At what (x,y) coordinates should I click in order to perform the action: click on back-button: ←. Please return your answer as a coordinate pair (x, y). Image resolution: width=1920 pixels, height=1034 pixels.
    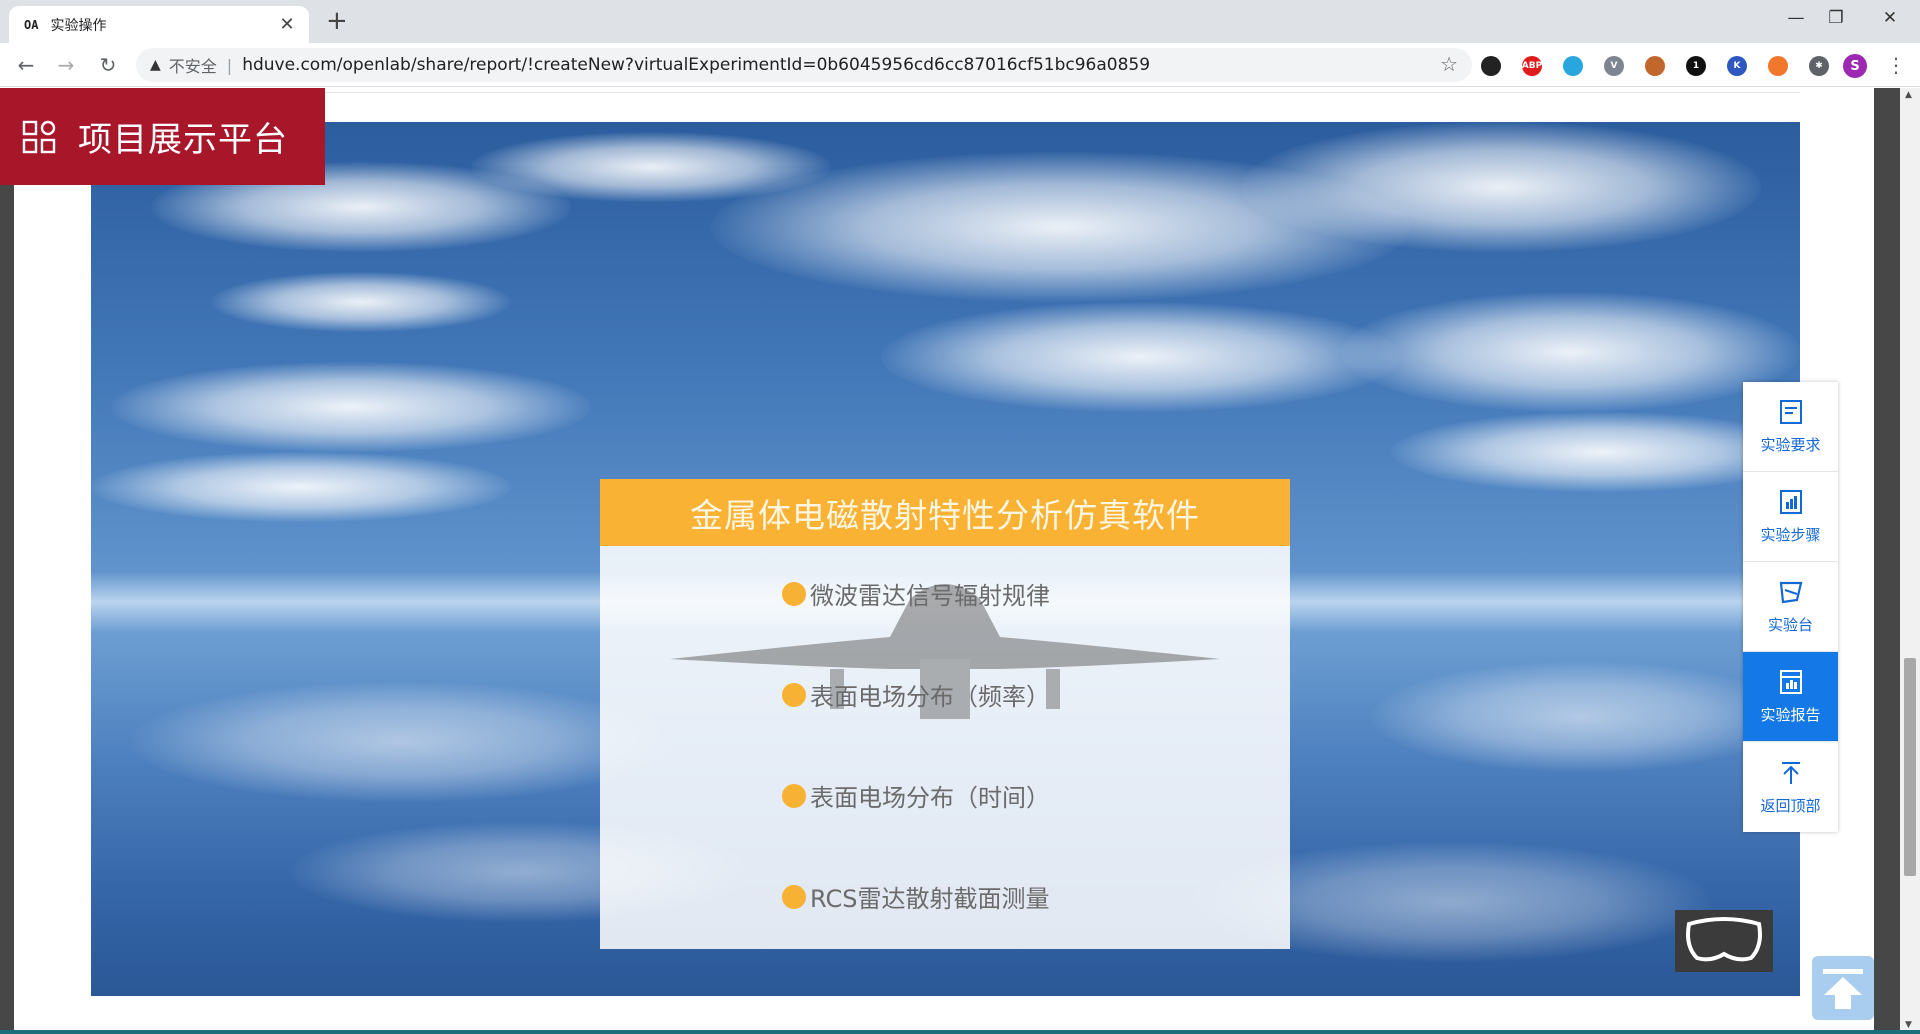
    Looking at the image, I should click on (26, 65).